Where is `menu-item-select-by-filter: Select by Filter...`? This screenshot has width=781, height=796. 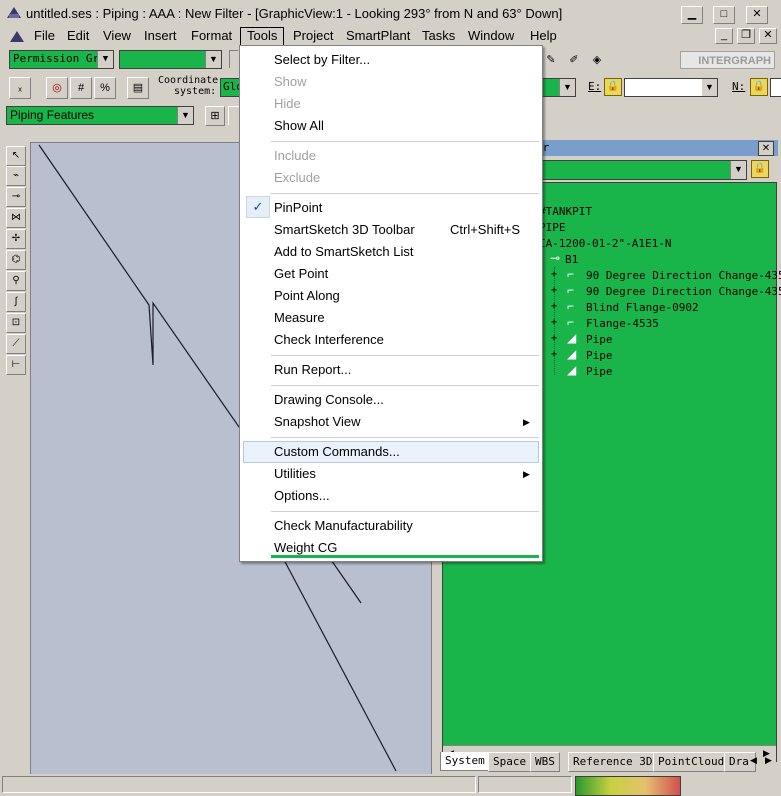
menu-item-select-by-filter: Select by Filter... is located at coordinates (322, 59).